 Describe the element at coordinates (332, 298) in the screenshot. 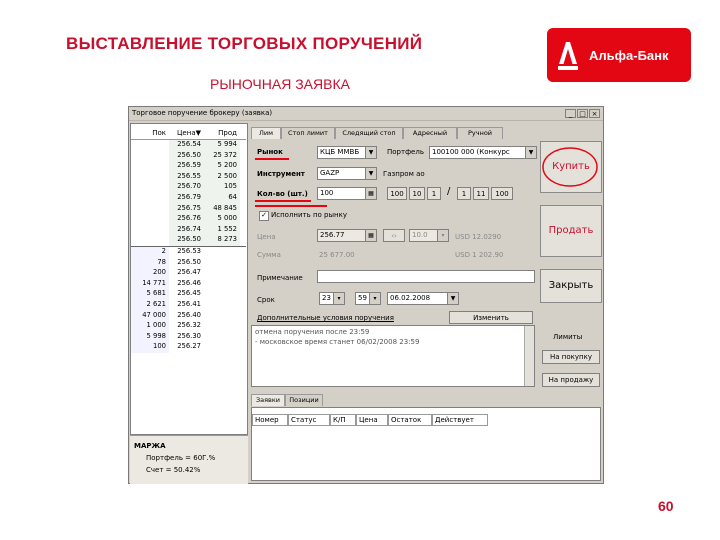

I see `term-hour: 23 ▾` at that location.